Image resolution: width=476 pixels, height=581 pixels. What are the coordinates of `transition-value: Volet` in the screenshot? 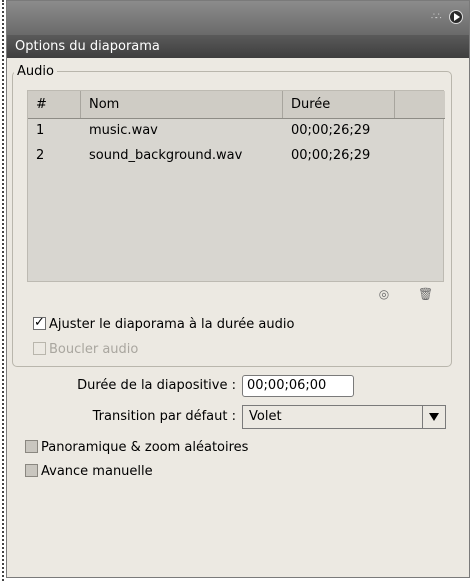 It's located at (265, 416).